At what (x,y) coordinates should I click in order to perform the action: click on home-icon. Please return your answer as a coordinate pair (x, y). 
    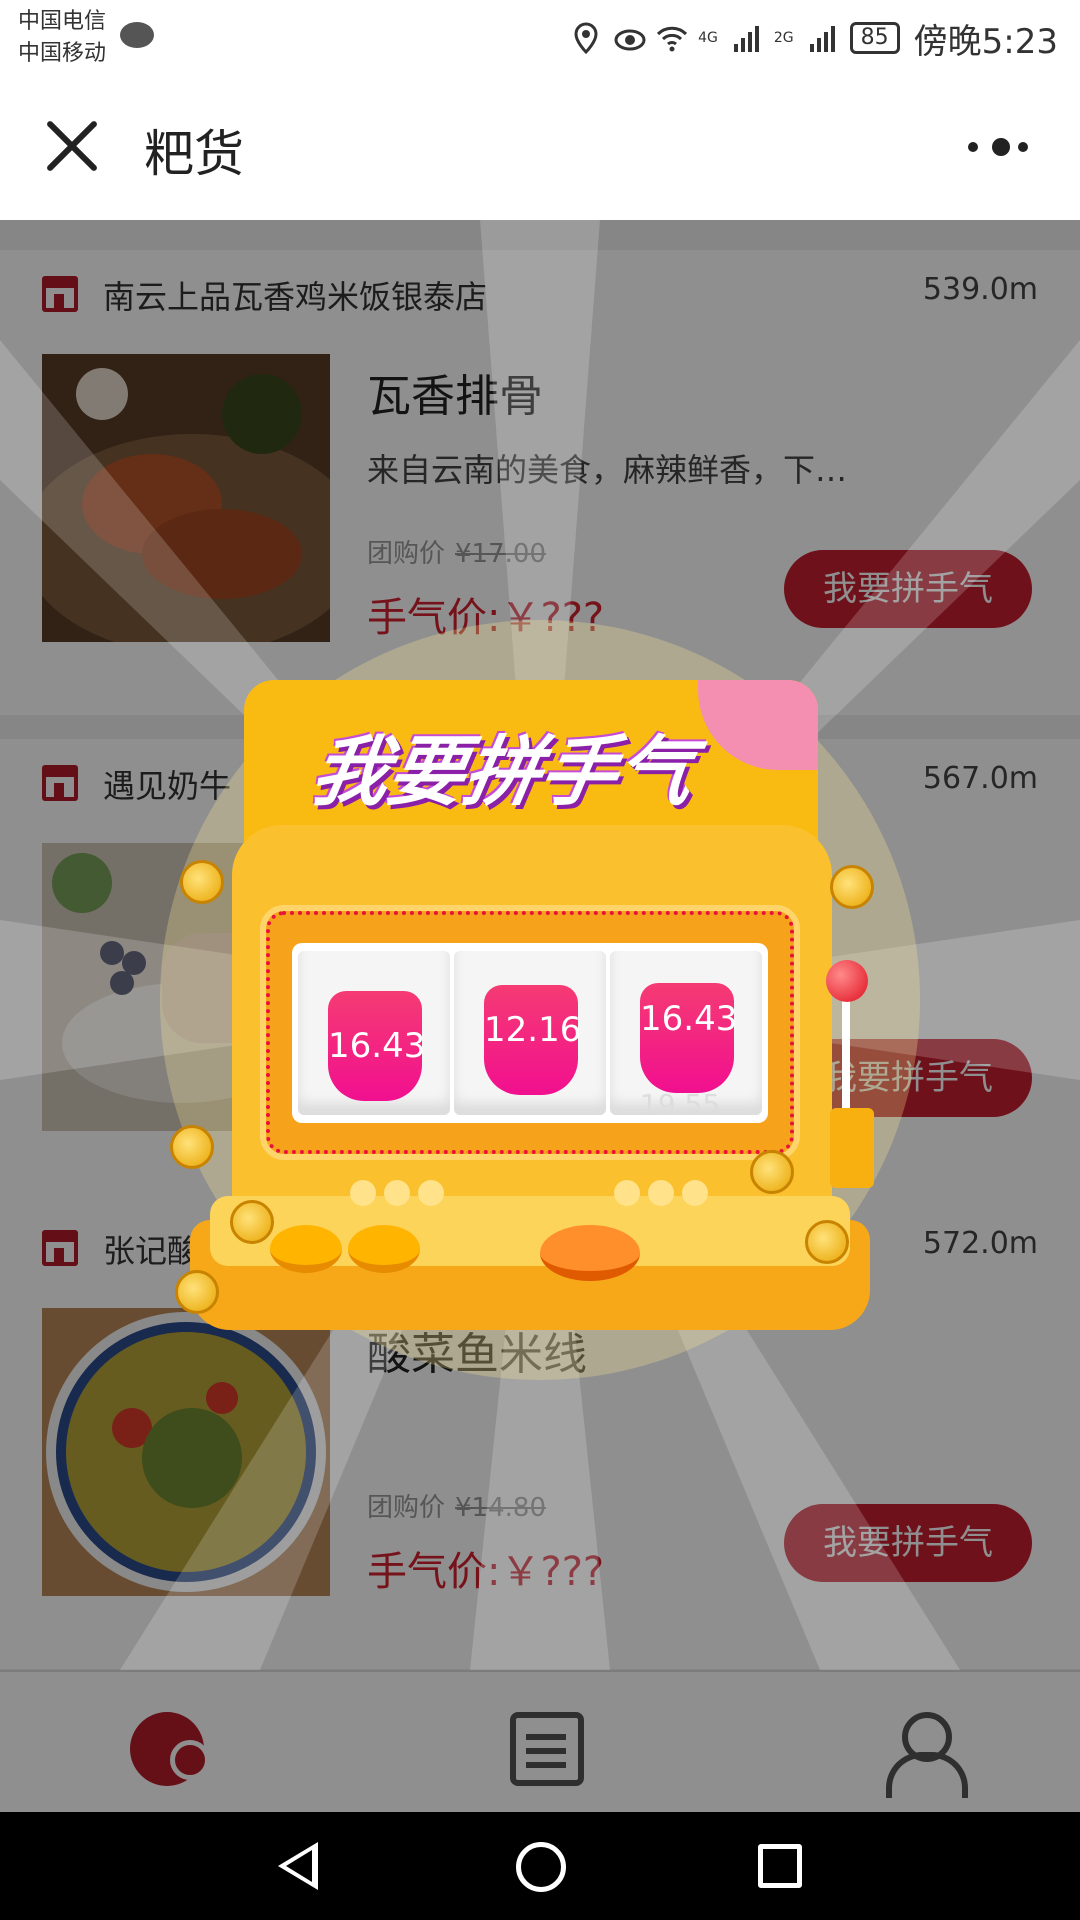
    Looking at the image, I should click on (541, 1867).